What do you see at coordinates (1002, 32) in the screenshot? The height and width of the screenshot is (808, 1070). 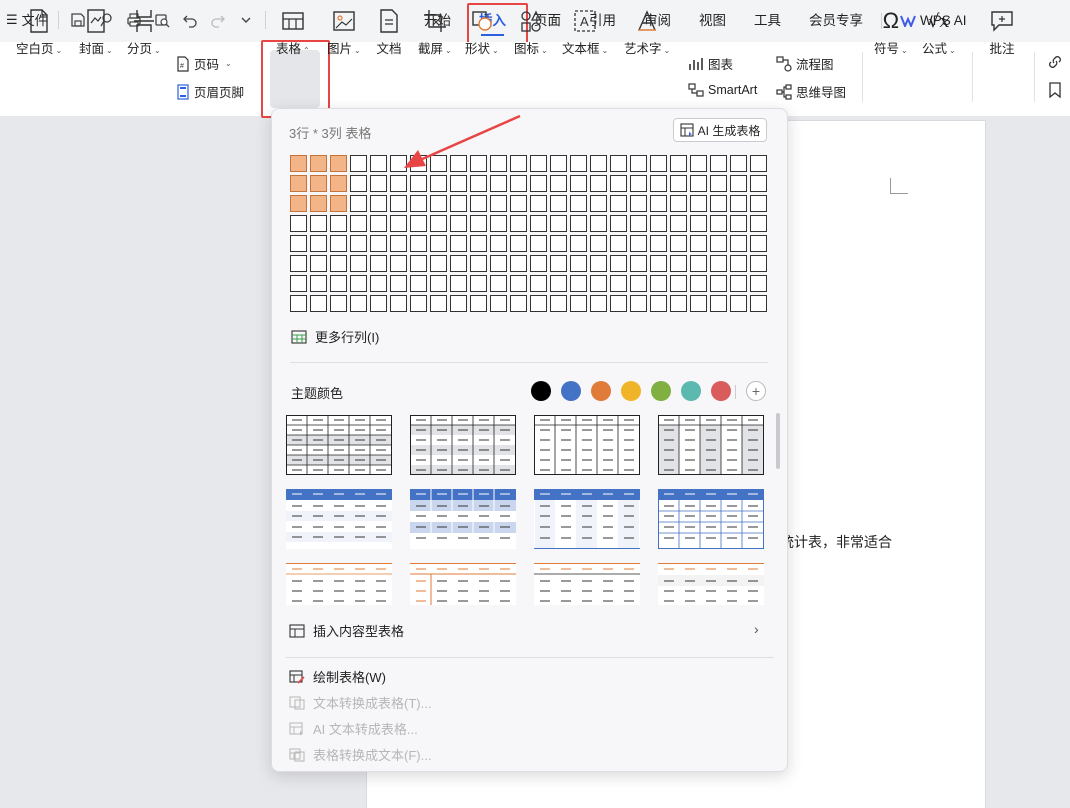 I see `comment-button: 批注` at bounding box center [1002, 32].